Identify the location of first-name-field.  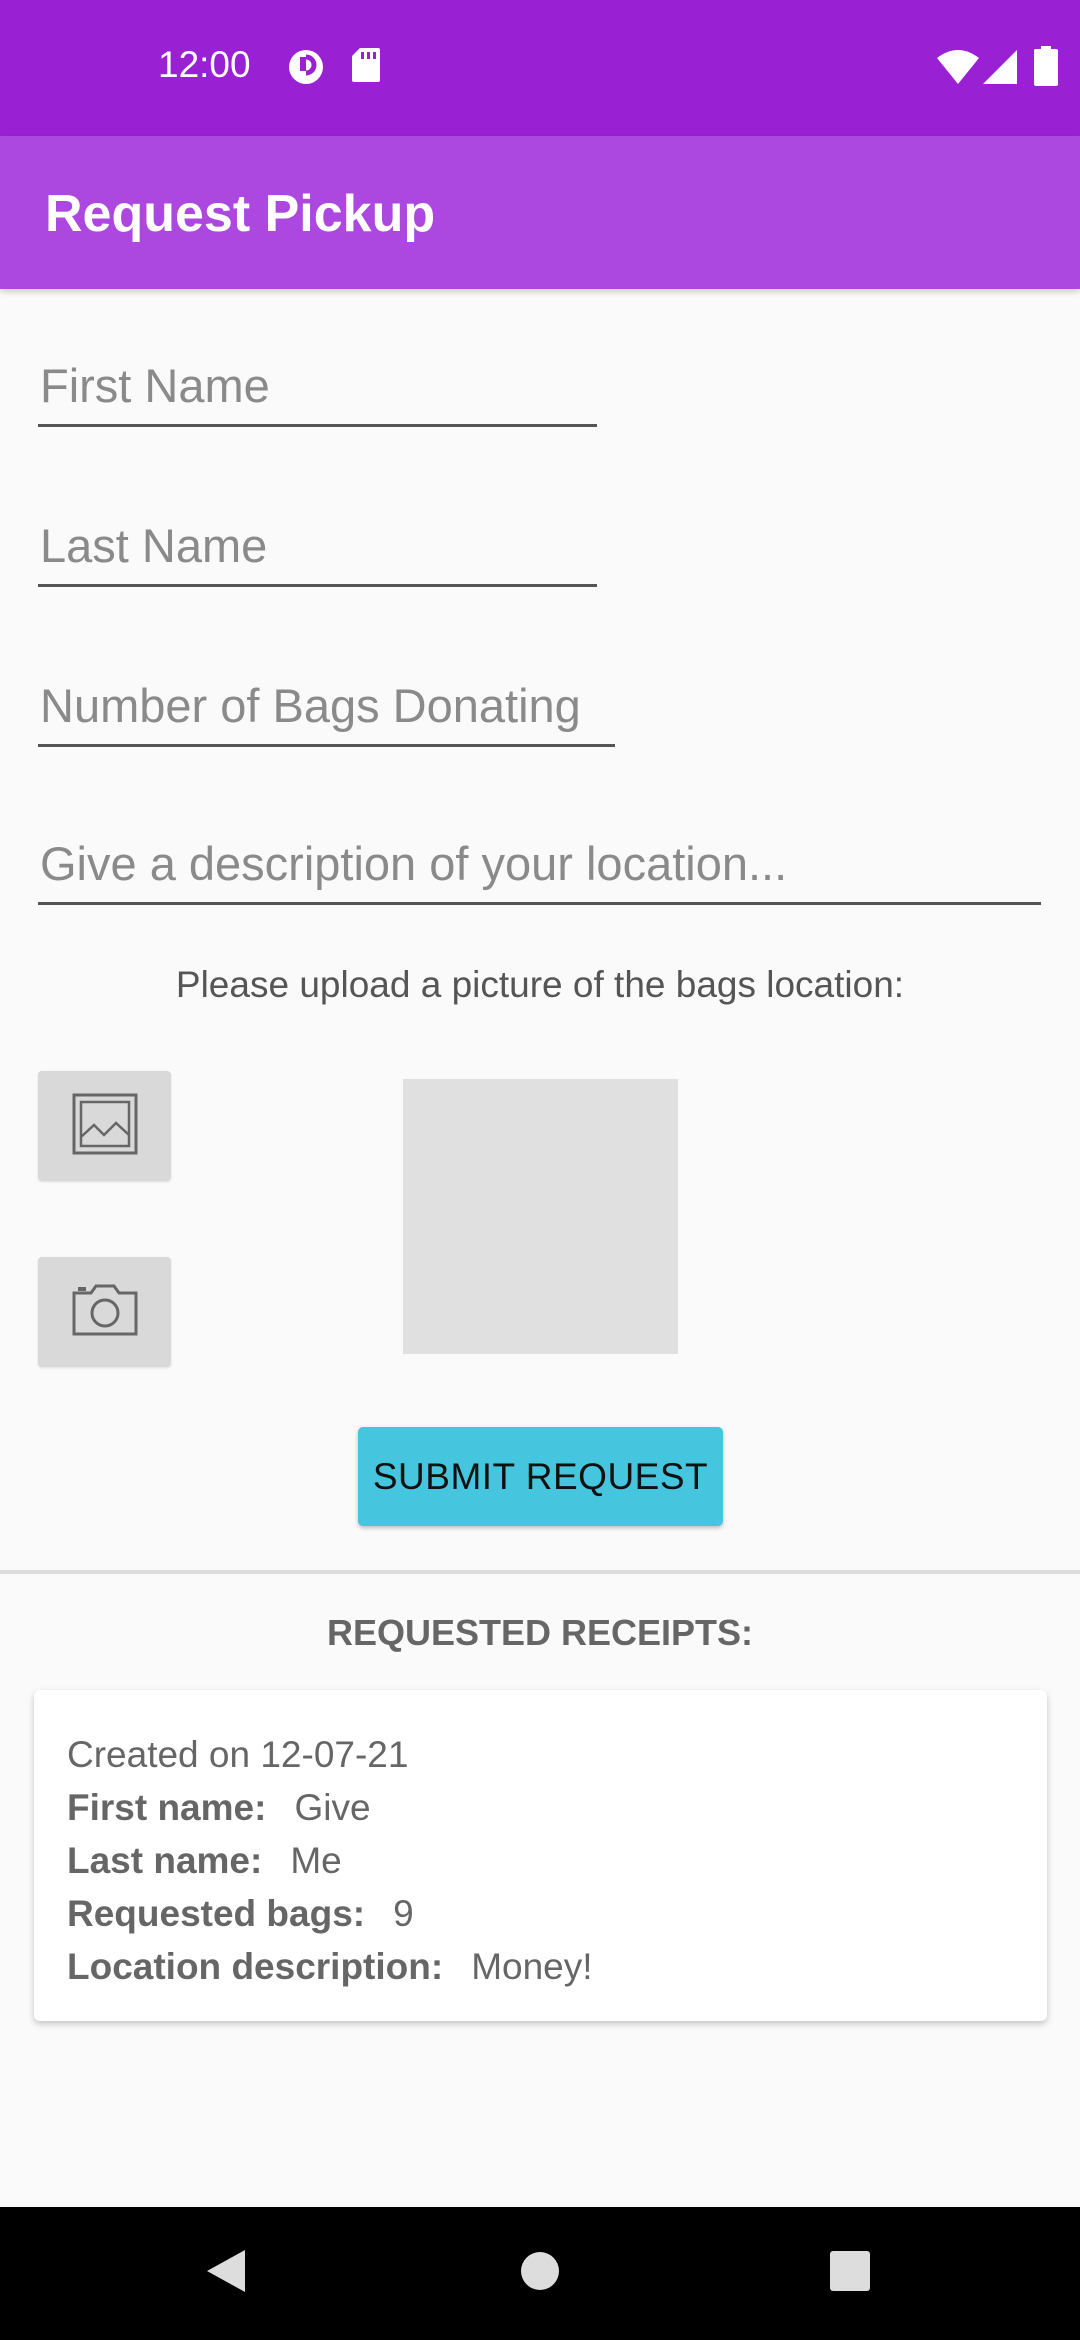
(317, 387).